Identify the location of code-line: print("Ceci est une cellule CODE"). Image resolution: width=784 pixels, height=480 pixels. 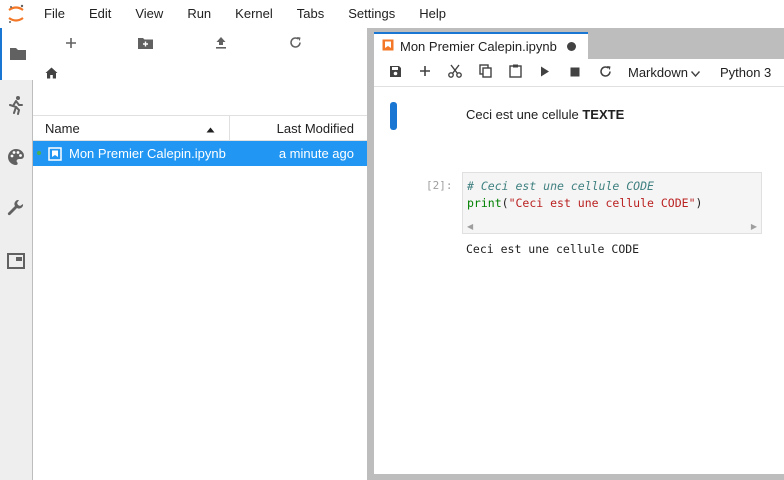
(612, 203).